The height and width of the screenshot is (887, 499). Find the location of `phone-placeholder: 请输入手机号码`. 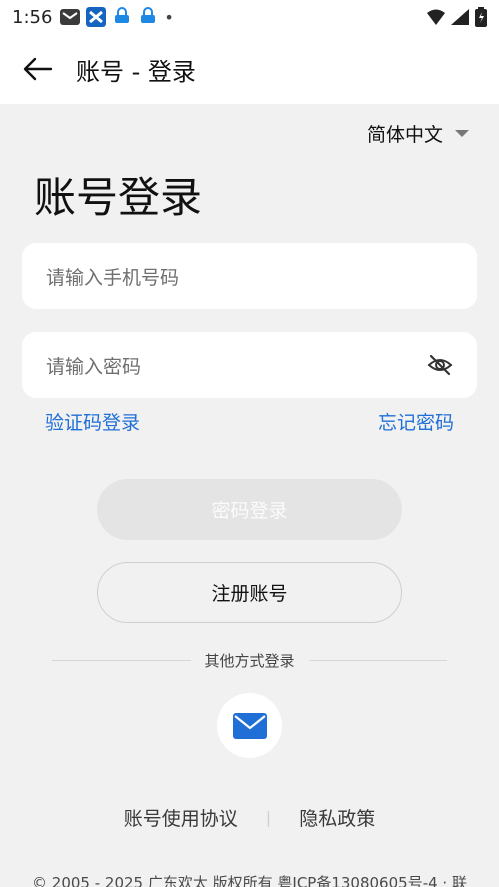

phone-placeholder: 请输入手机号码 is located at coordinates (113, 277).